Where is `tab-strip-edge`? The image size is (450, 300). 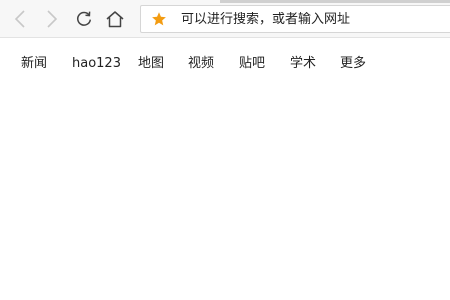
tab-strip-edge is located at coordinates (335, 1).